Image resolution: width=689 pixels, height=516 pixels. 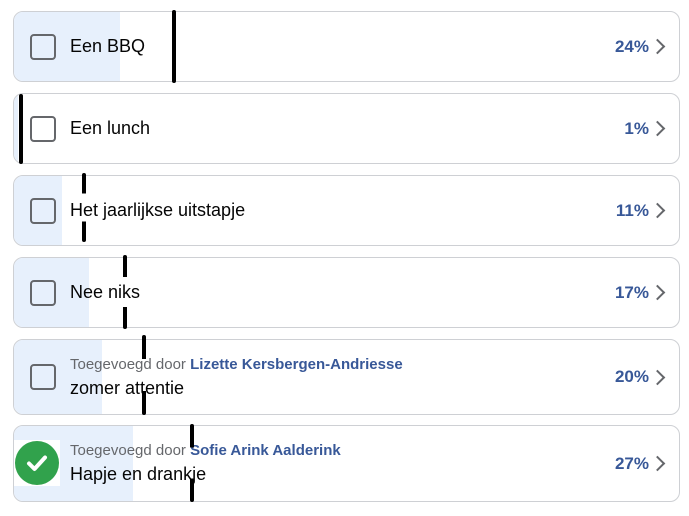 I want to click on option-percent: 11%, so click(x=632, y=210).